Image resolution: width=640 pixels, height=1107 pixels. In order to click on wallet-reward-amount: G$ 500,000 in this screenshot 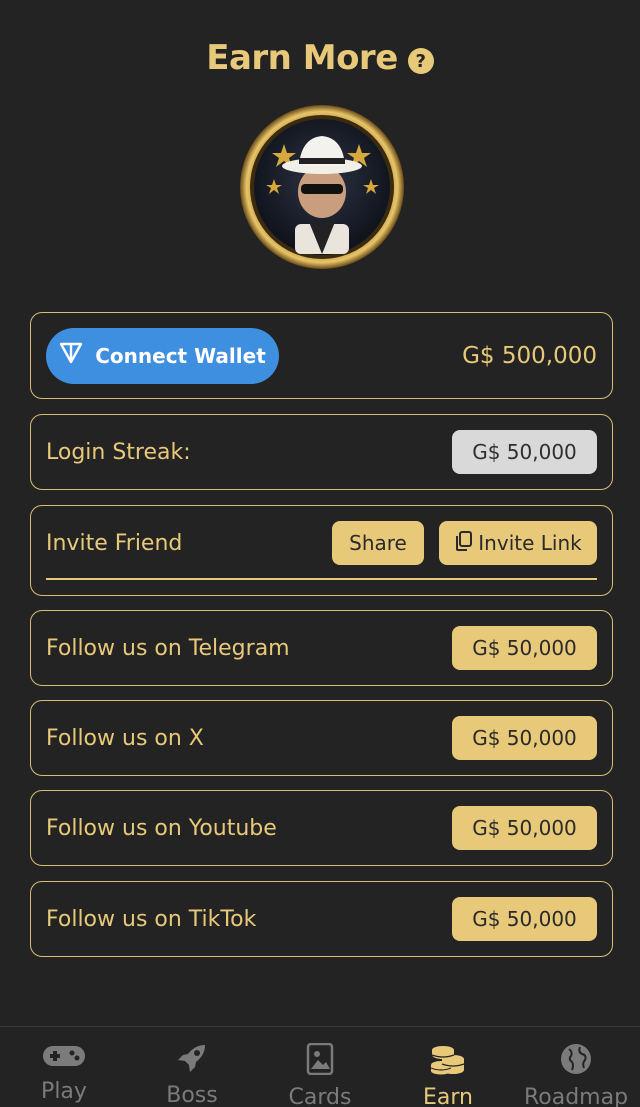, I will do `click(529, 355)`.